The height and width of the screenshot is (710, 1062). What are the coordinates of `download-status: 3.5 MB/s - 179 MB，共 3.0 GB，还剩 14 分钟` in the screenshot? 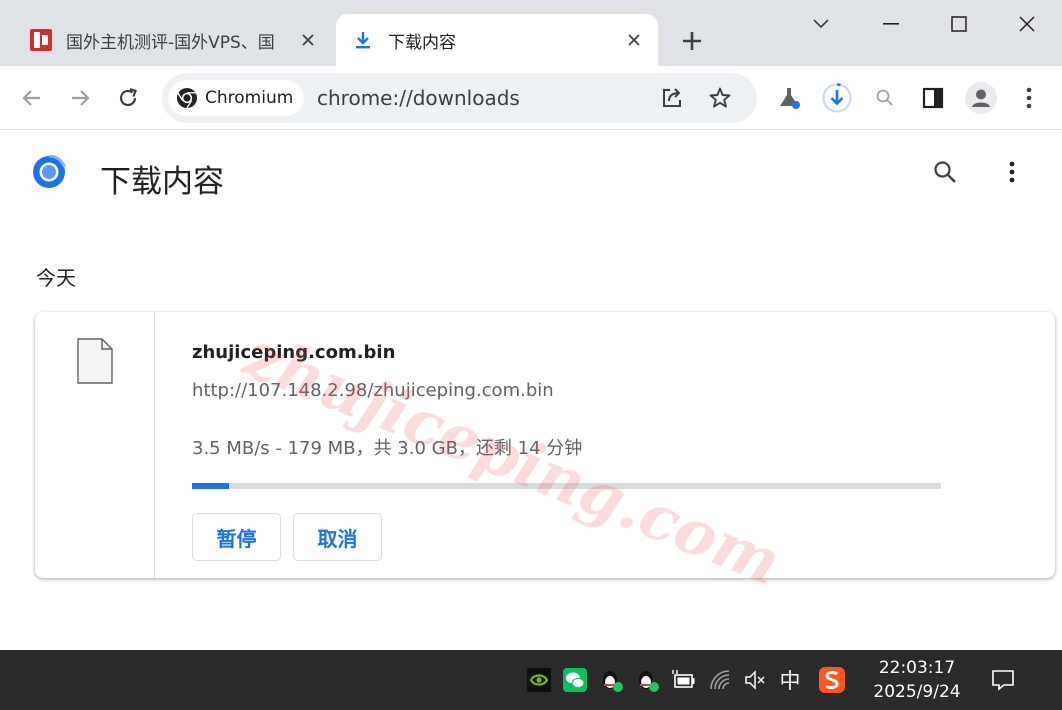 It's located at (387, 448).